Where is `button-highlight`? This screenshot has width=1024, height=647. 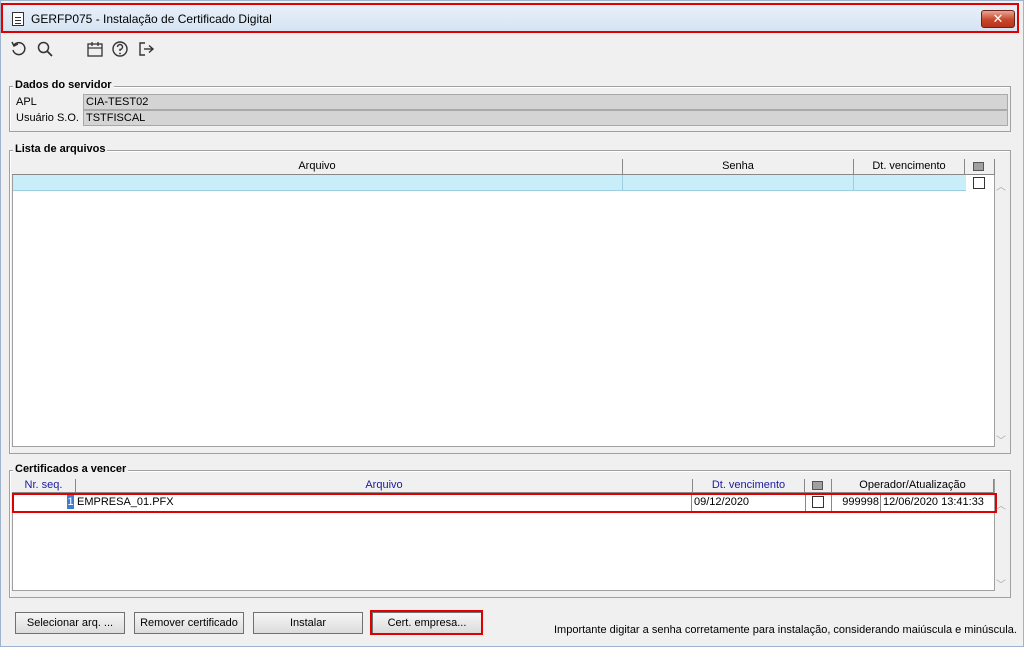 button-highlight is located at coordinates (426, 622).